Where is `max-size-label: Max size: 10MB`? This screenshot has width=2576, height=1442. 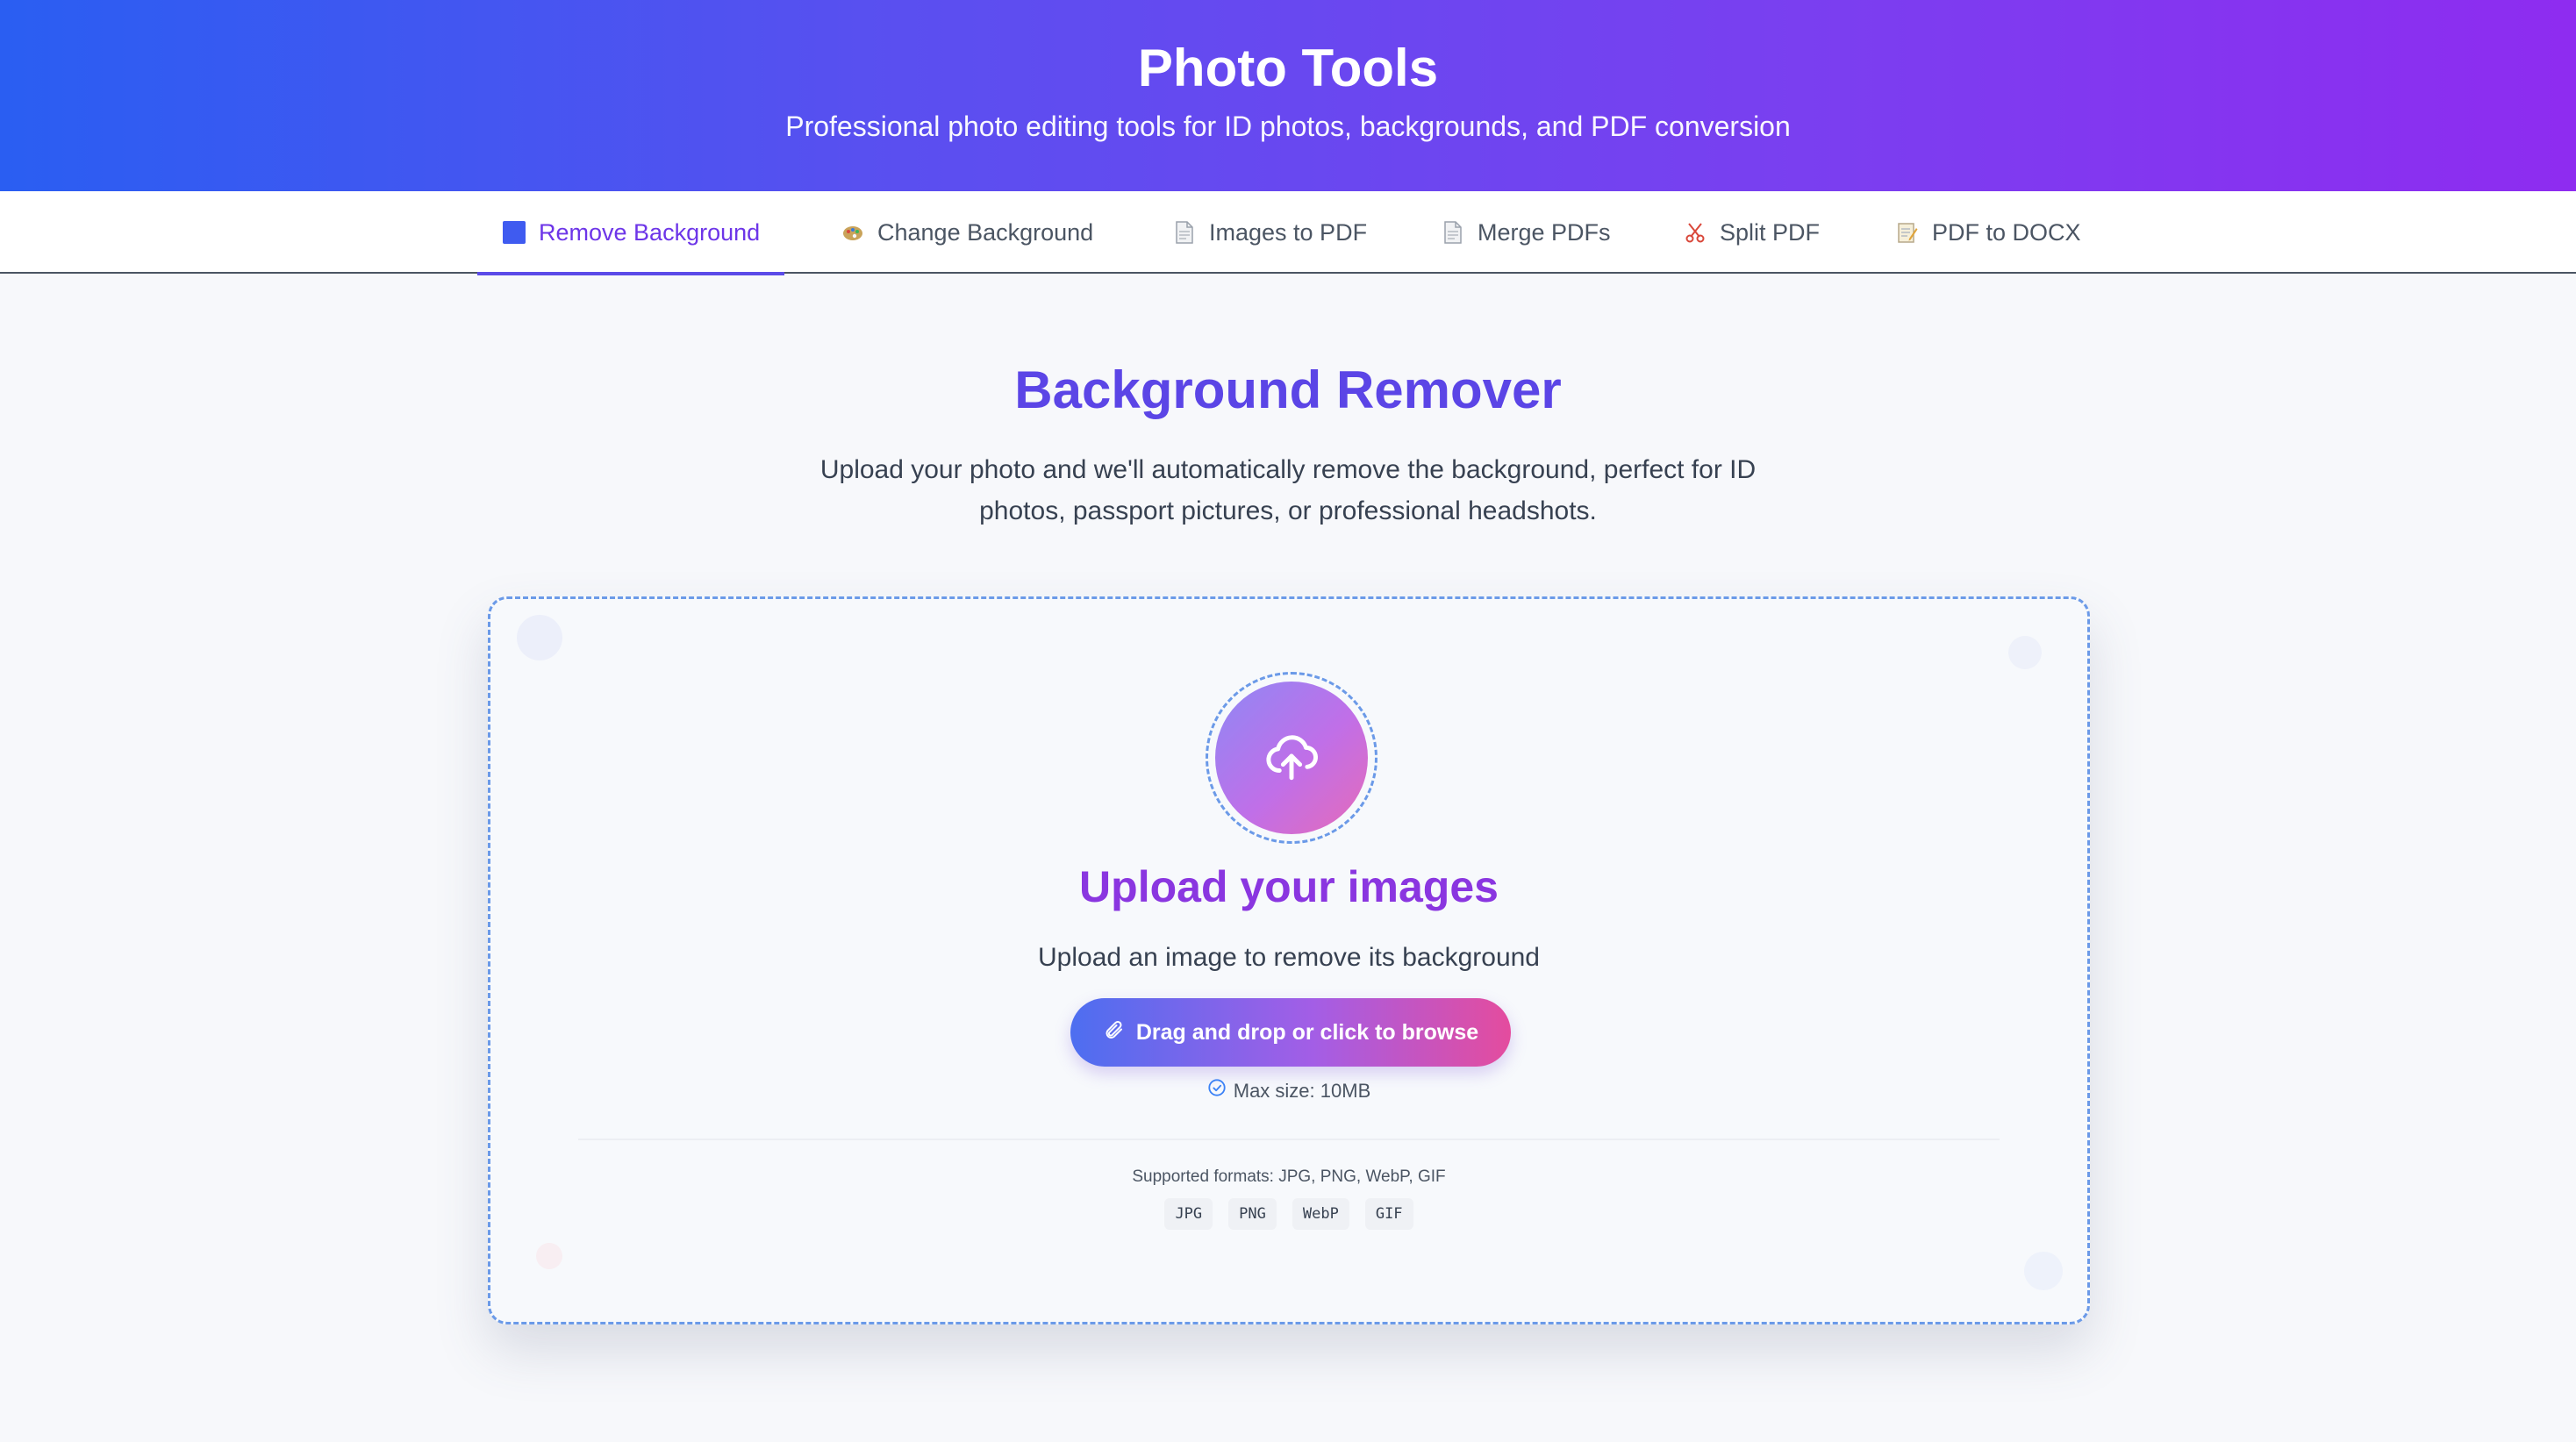
max-size-label: Max size: 10MB is located at coordinates (1302, 1091).